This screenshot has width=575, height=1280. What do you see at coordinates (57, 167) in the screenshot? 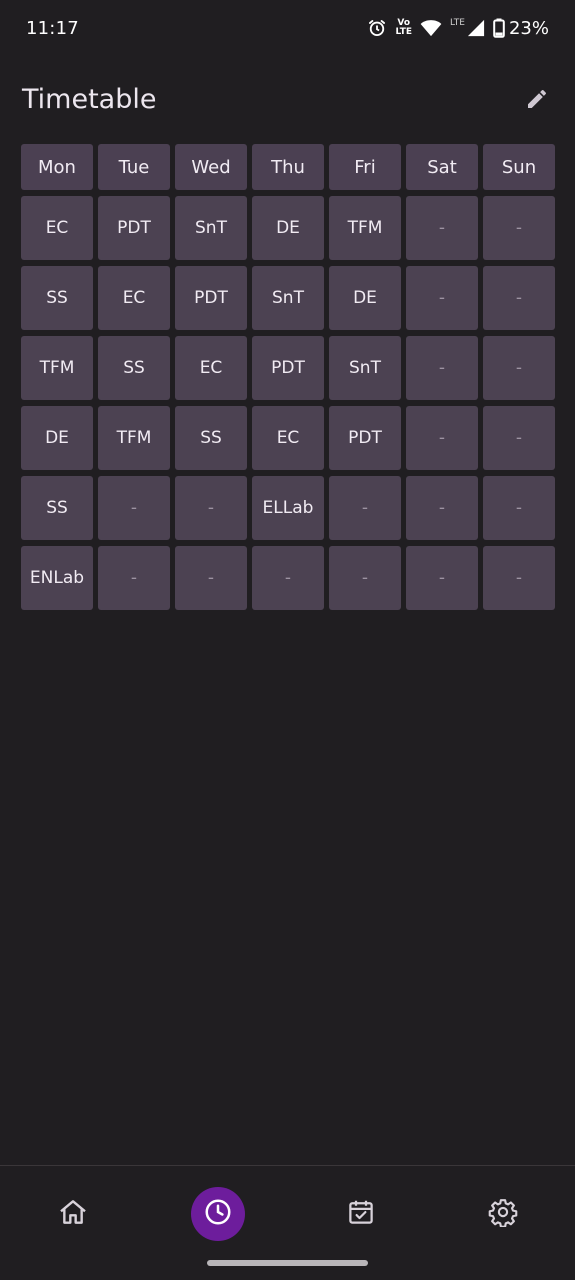
I see `day-header-mon: Mon` at bounding box center [57, 167].